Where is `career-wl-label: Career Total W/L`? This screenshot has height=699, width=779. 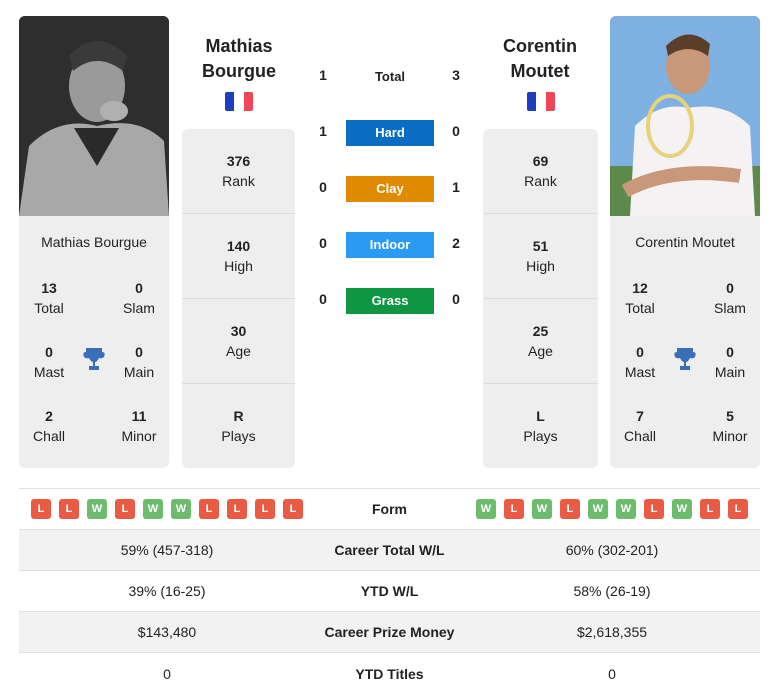 career-wl-label: Career Total W/L is located at coordinates (389, 550).